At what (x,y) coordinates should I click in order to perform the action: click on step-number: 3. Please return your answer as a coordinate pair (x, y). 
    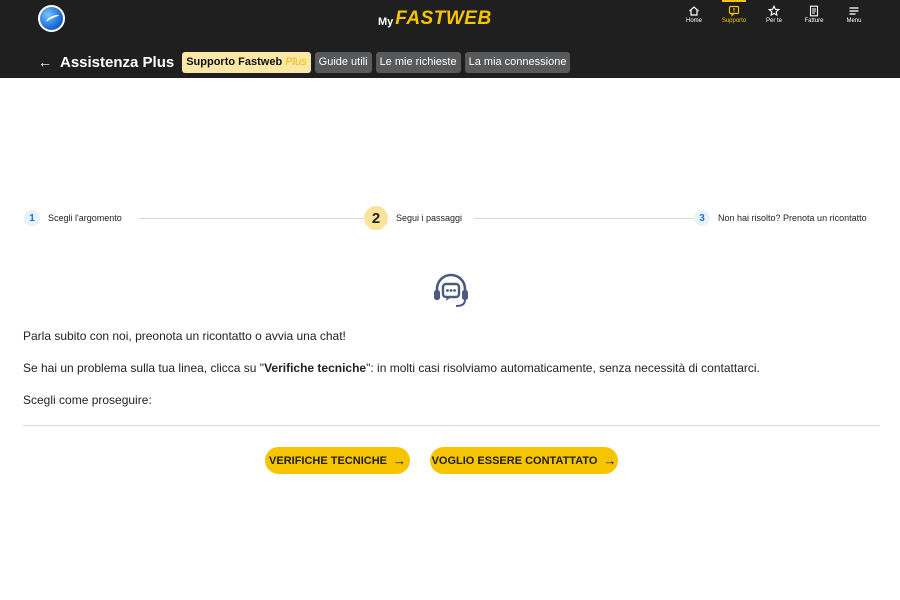
    Looking at the image, I should click on (702, 218).